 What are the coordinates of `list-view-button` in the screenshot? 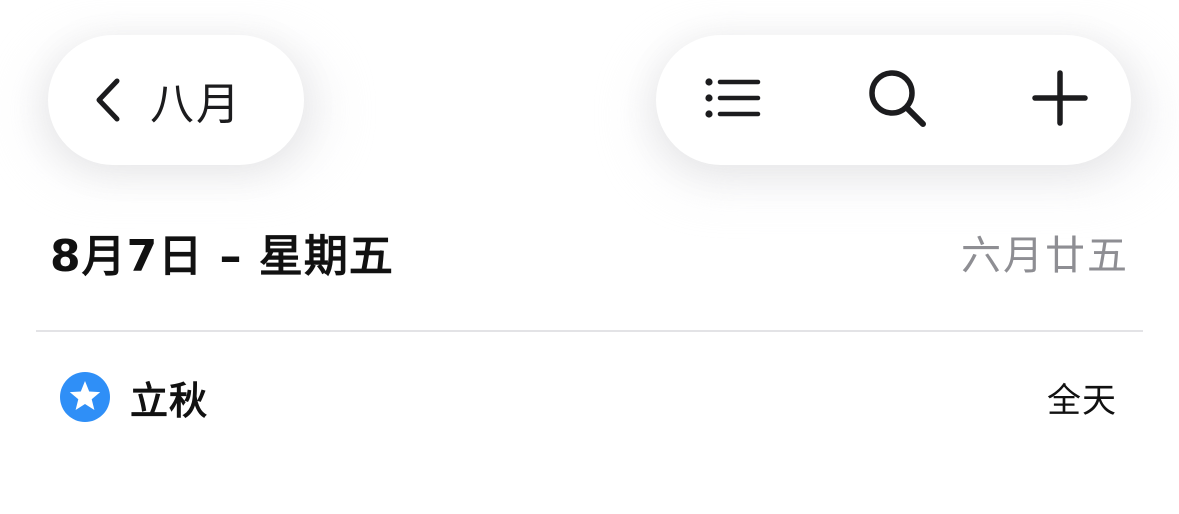 It's located at (733, 100).